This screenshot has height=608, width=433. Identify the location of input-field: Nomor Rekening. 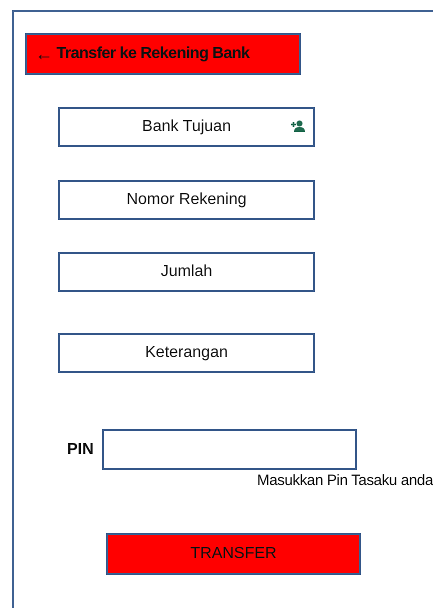
(186, 200).